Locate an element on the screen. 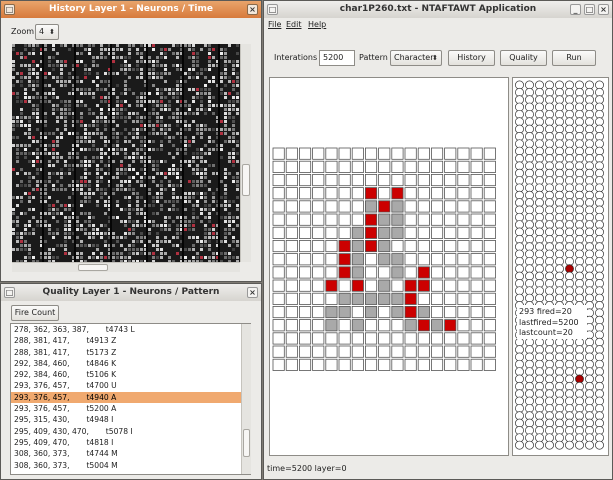 This screenshot has height=480, width=613. menu-file: File is located at coordinates (274, 25).